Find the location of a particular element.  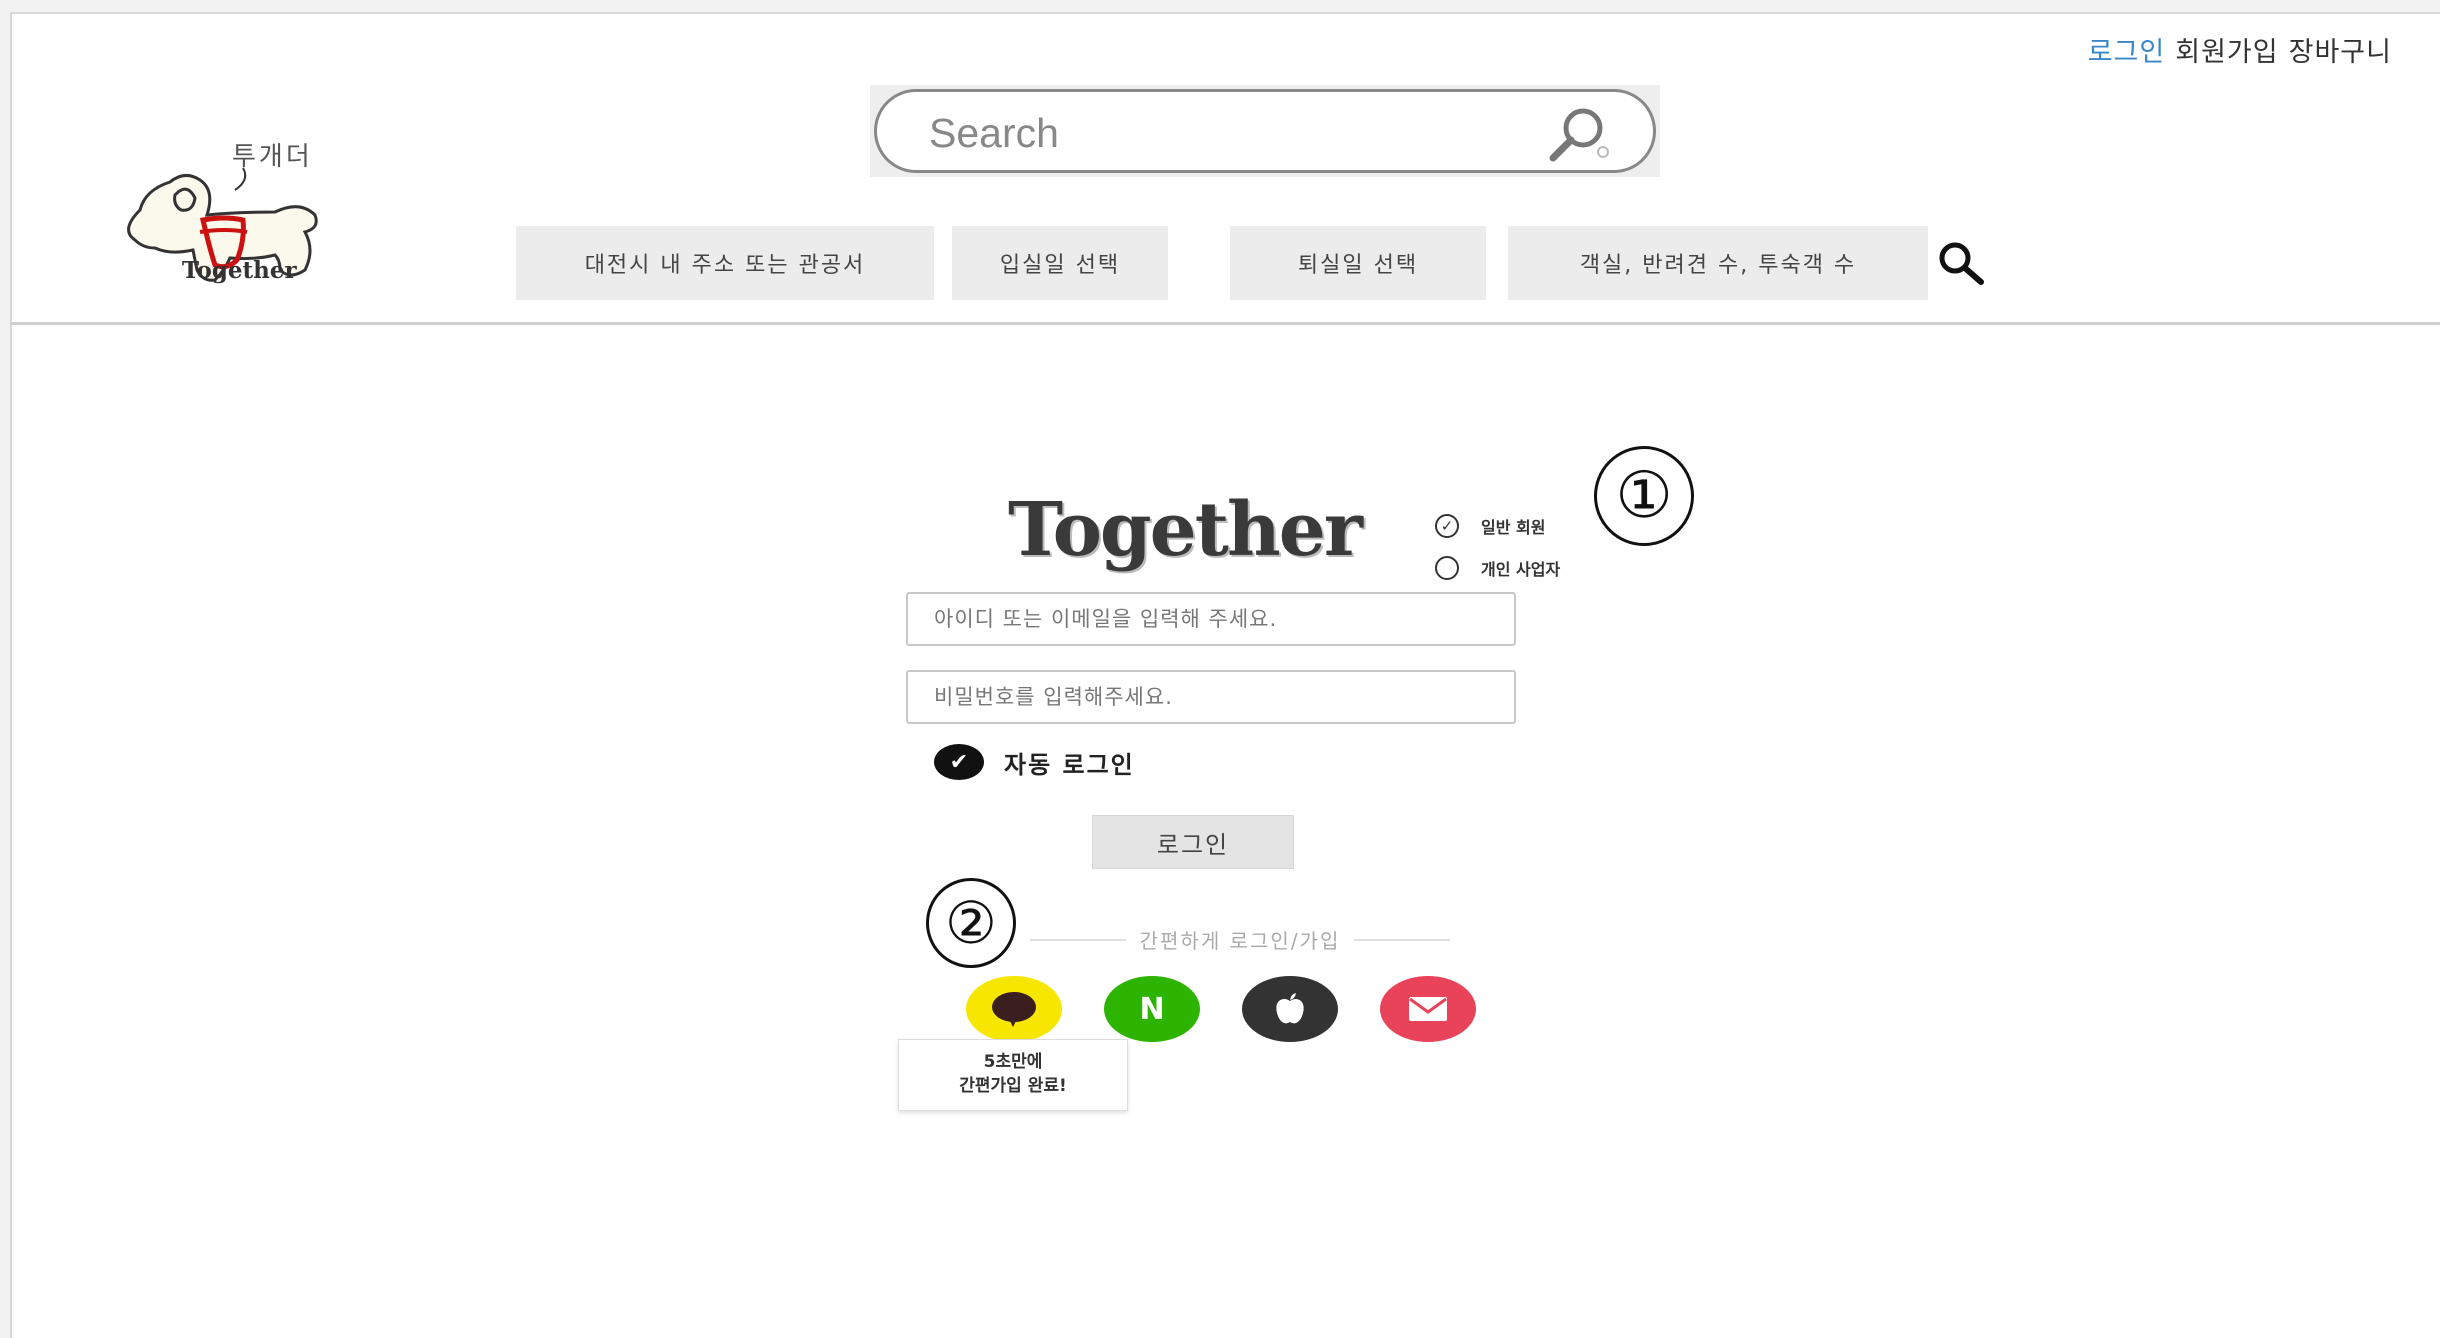

naver-login-button: N is located at coordinates (1152, 1009).